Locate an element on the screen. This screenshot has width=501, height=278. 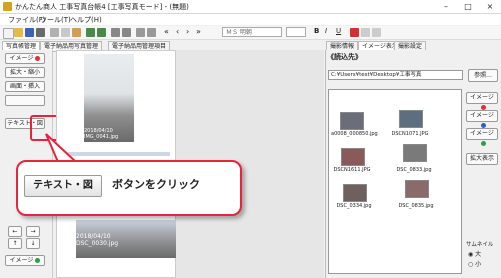
font-select: ＭＳ 明朝 is located at coordinates (252, 32).